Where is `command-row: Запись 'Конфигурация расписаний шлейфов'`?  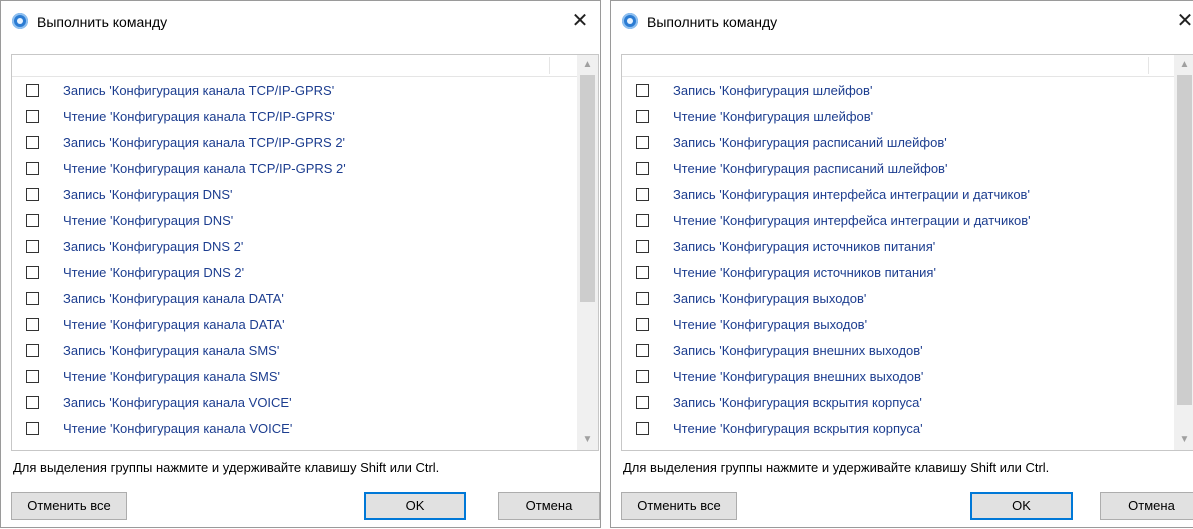
command-row: Запись 'Конфигурация расписаний шлейфов' is located at coordinates (898, 145).